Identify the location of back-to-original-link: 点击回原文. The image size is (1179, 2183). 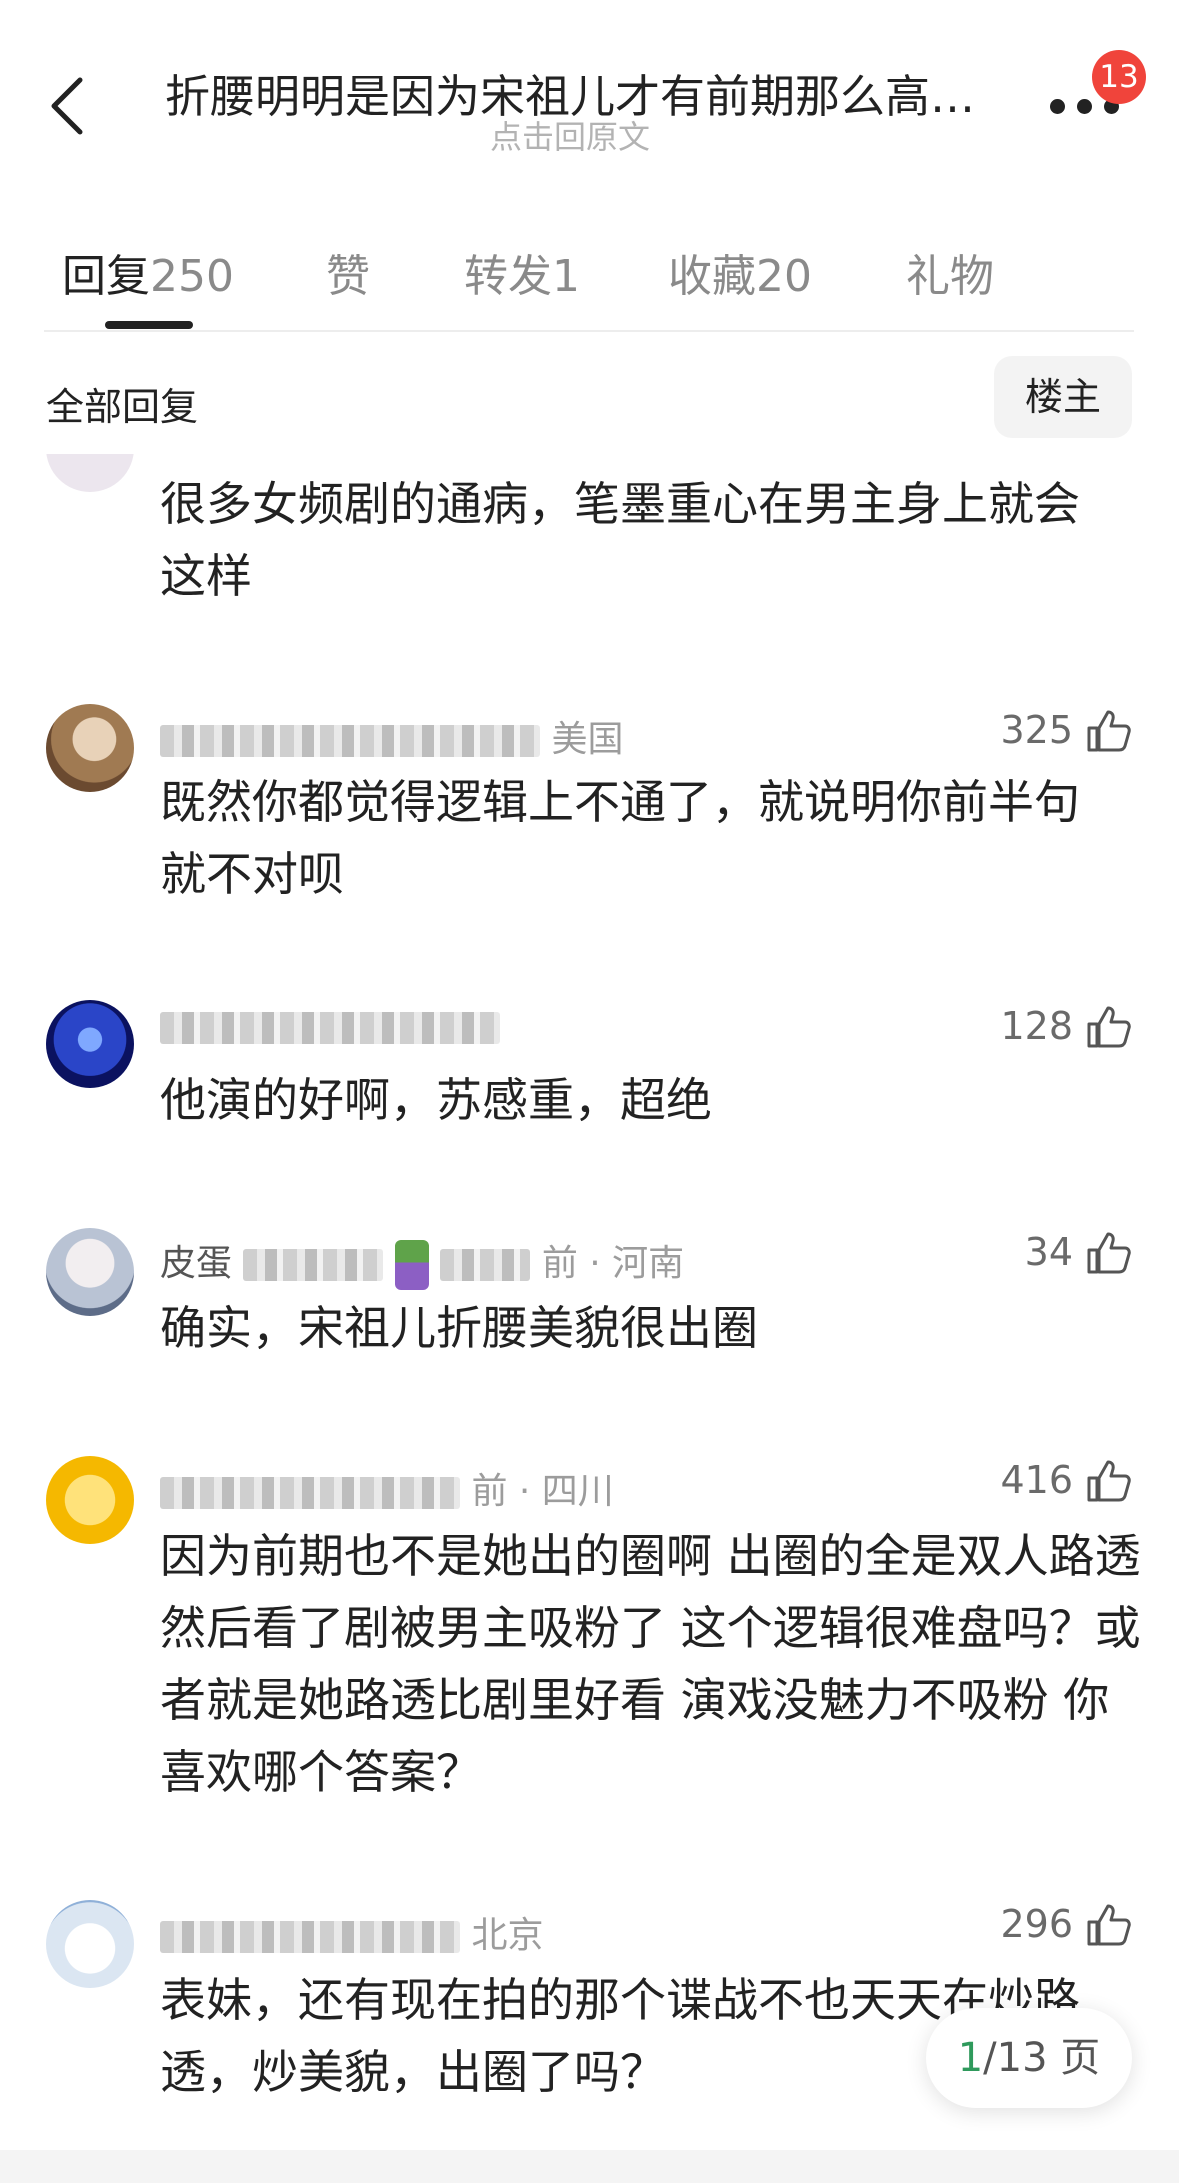
(570, 135).